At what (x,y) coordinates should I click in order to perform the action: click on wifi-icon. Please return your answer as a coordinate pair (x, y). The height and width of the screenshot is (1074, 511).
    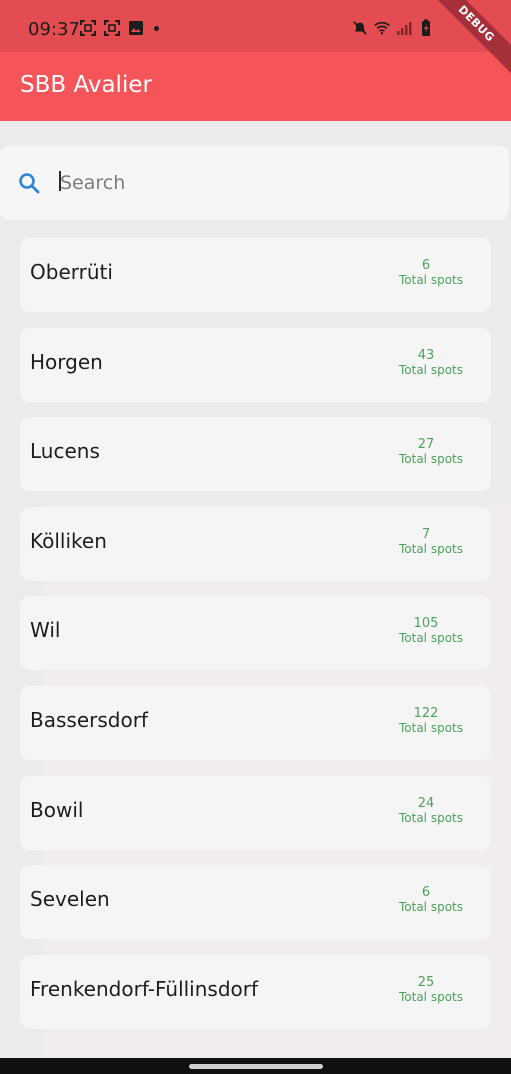
    Looking at the image, I should click on (382, 28).